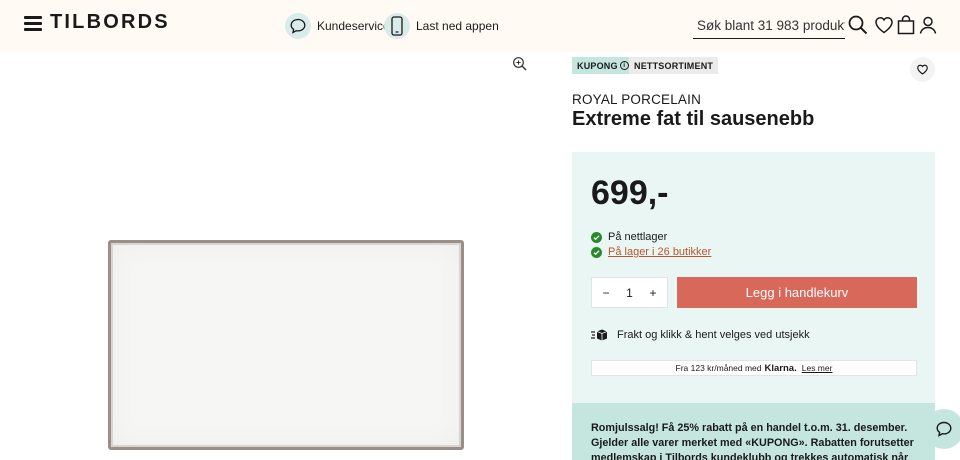  What do you see at coordinates (817, 368) in the screenshot?
I see `klarna-read-more-link: Les mer` at bounding box center [817, 368].